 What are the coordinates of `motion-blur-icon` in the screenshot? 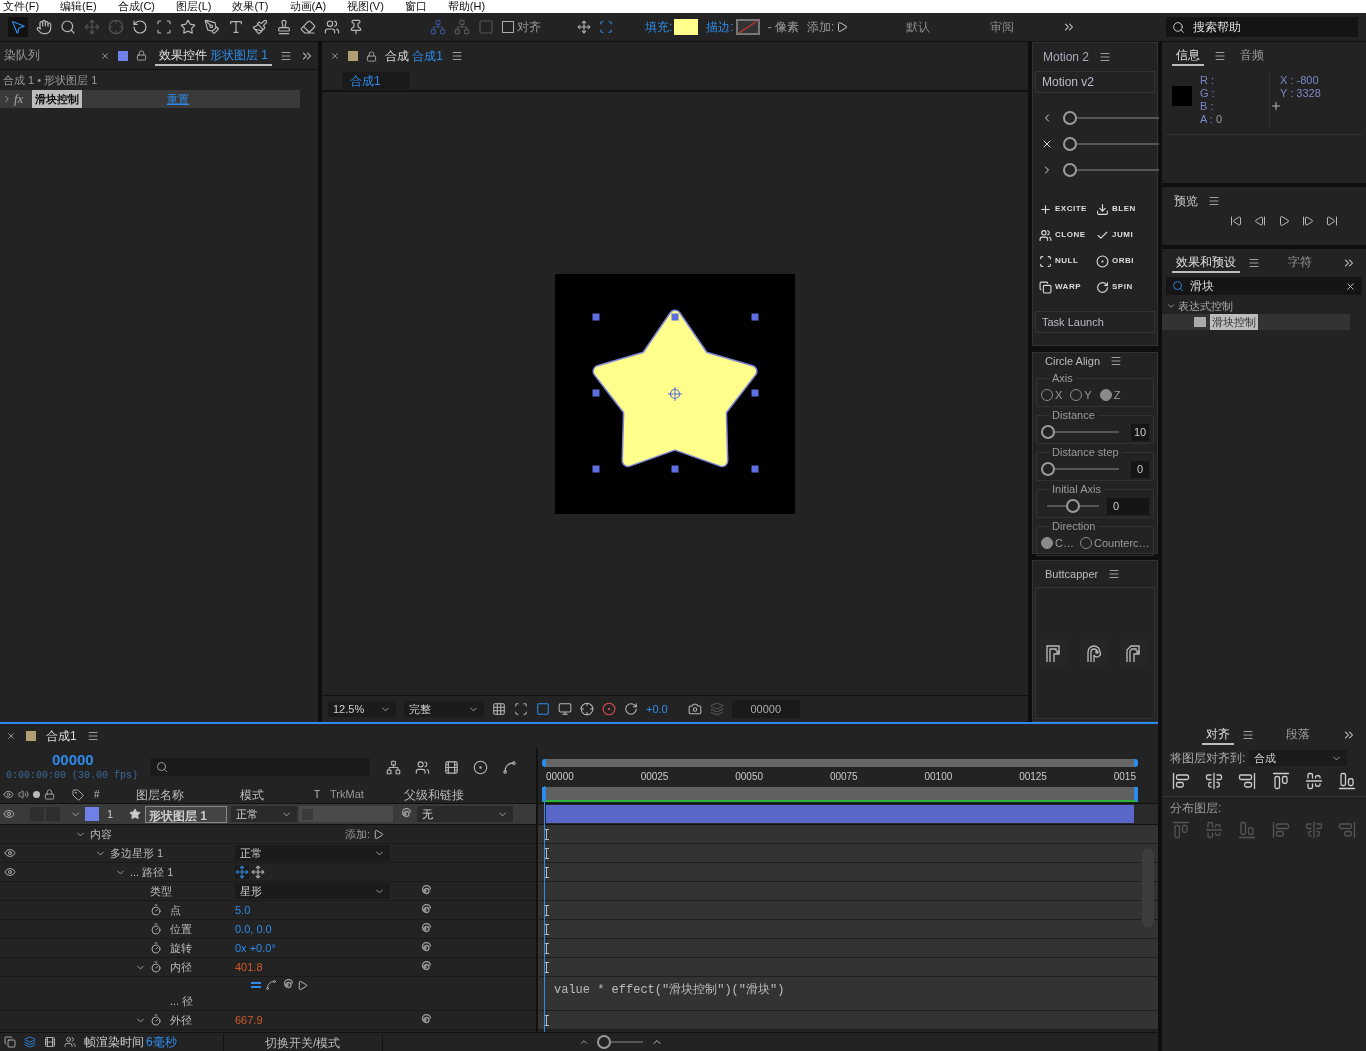 It's located at (480, 767).